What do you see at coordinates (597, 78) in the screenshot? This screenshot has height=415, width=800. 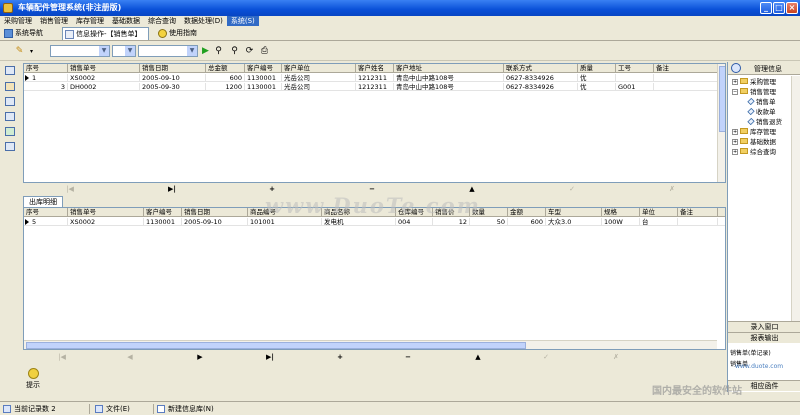 I see `cell-quality: 优` at bounding box center [597, 78].